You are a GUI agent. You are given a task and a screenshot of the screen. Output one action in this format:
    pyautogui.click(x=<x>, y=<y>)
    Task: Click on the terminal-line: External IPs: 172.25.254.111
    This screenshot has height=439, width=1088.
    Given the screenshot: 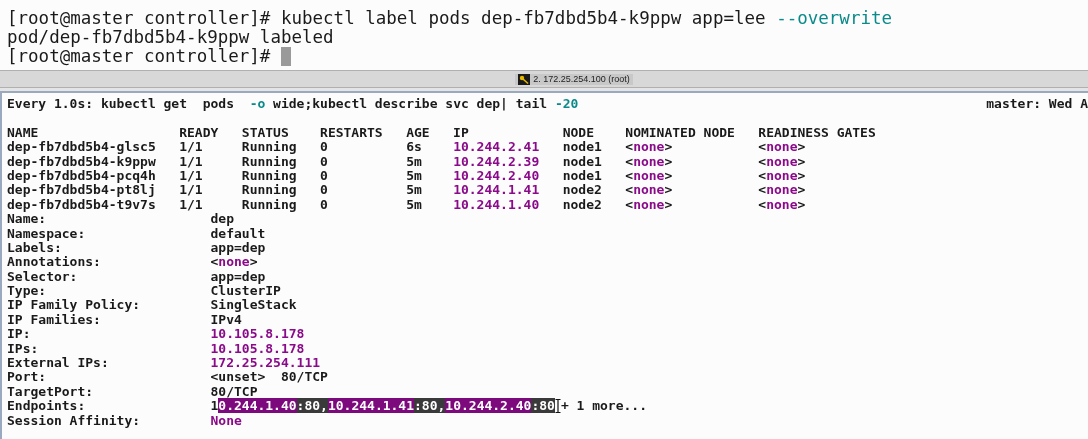 What is the action you would take?
    pyautogui.click(x=164, y=363)
    